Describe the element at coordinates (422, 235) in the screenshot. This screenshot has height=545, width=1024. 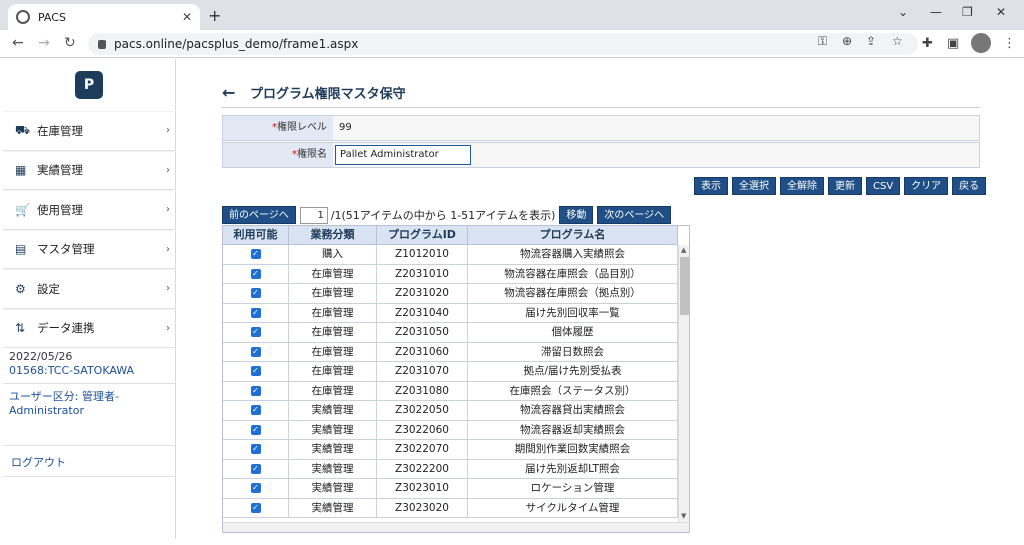
I see `col-program-id: プログラムID` at that location.